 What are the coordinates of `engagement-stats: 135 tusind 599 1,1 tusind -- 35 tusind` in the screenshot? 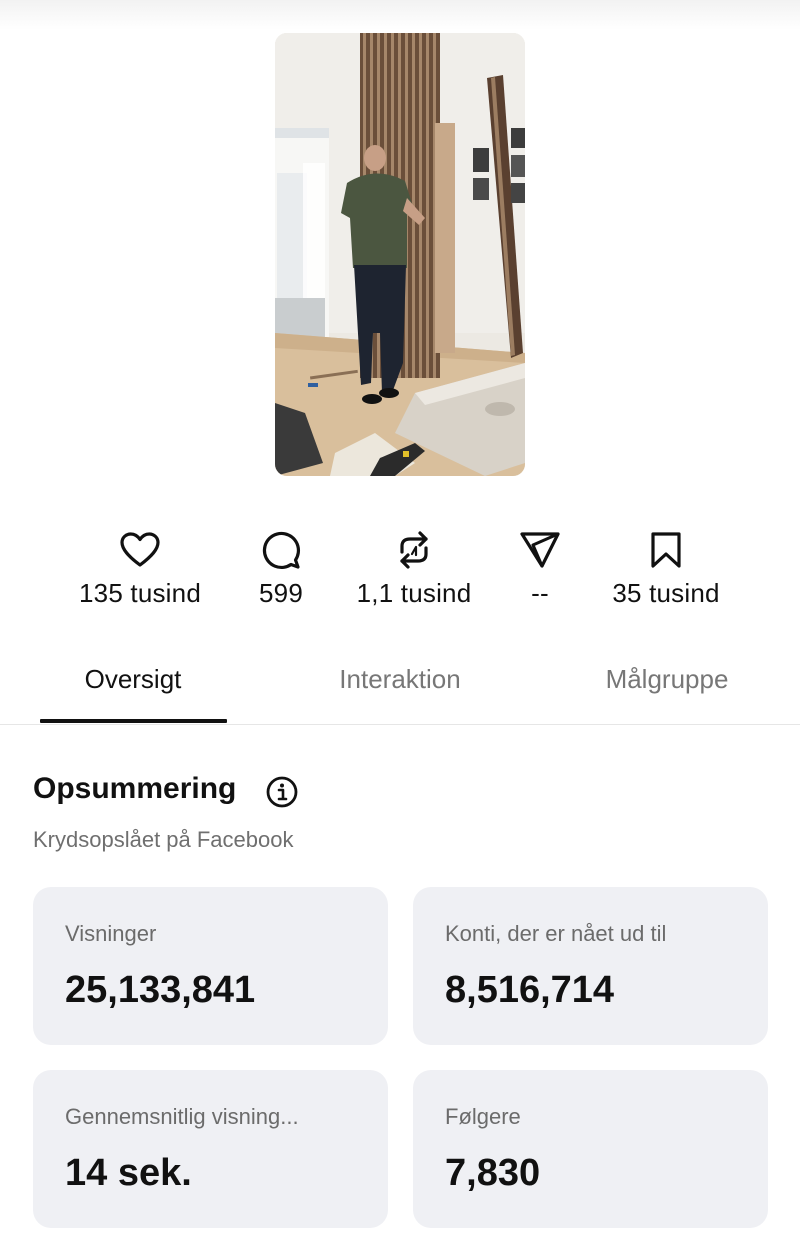 It's located at (400, 576).